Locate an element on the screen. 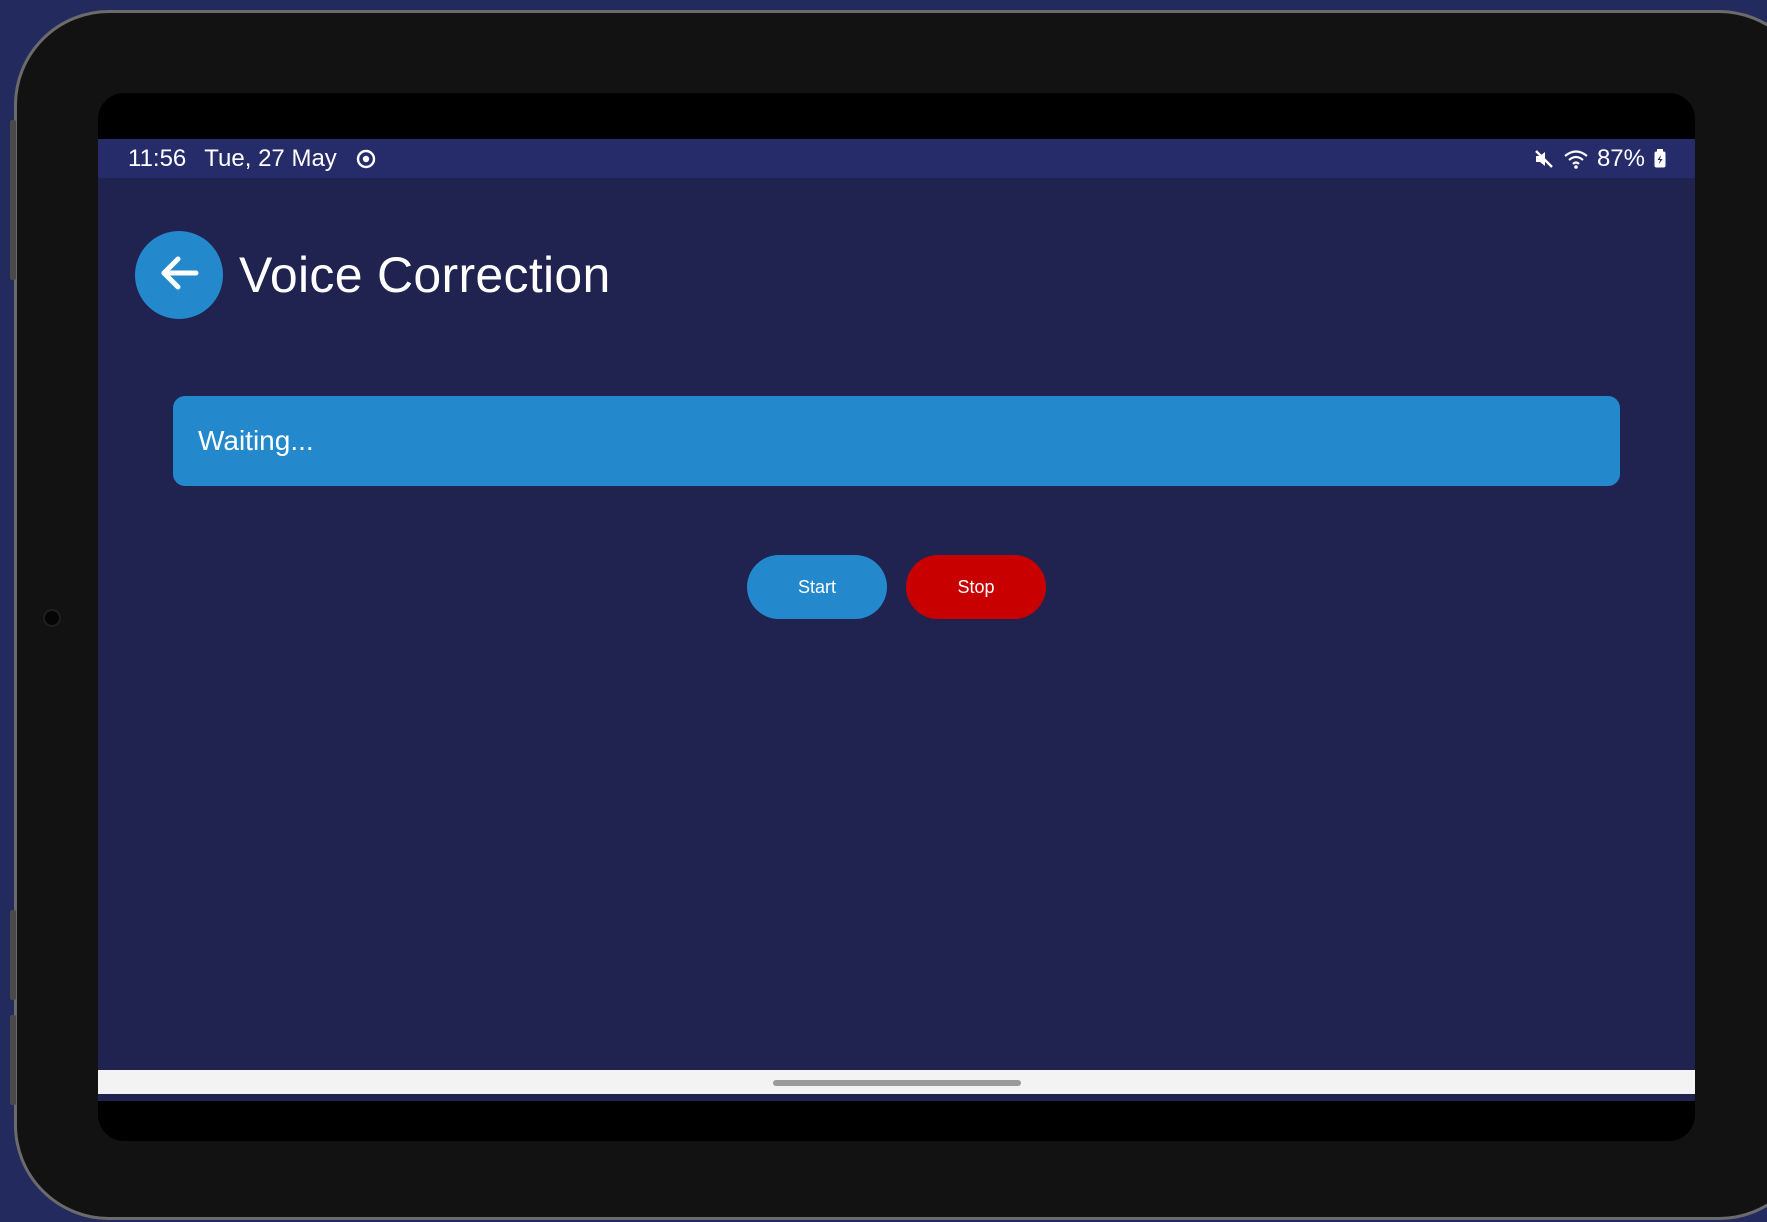  navigation-bar is located at coordinates (896, 1082).